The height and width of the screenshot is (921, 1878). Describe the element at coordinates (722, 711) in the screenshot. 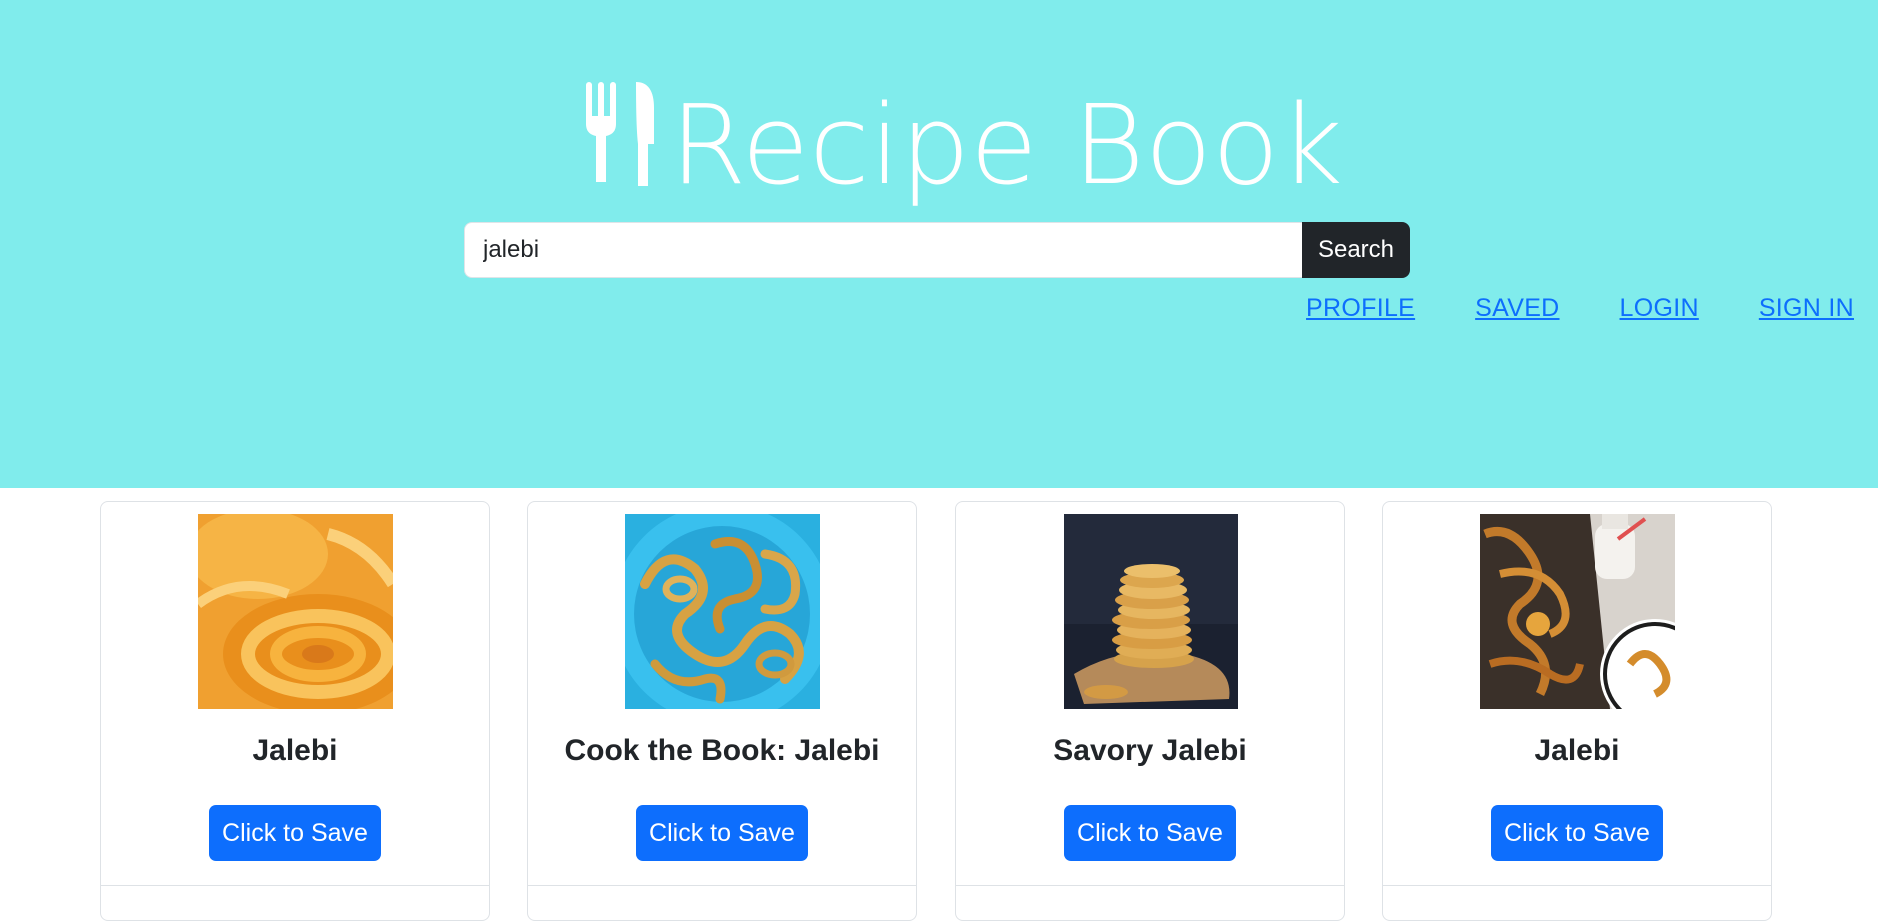

I see `recipe-card: Cook the Book: Jalebi Click to Save` at that location.